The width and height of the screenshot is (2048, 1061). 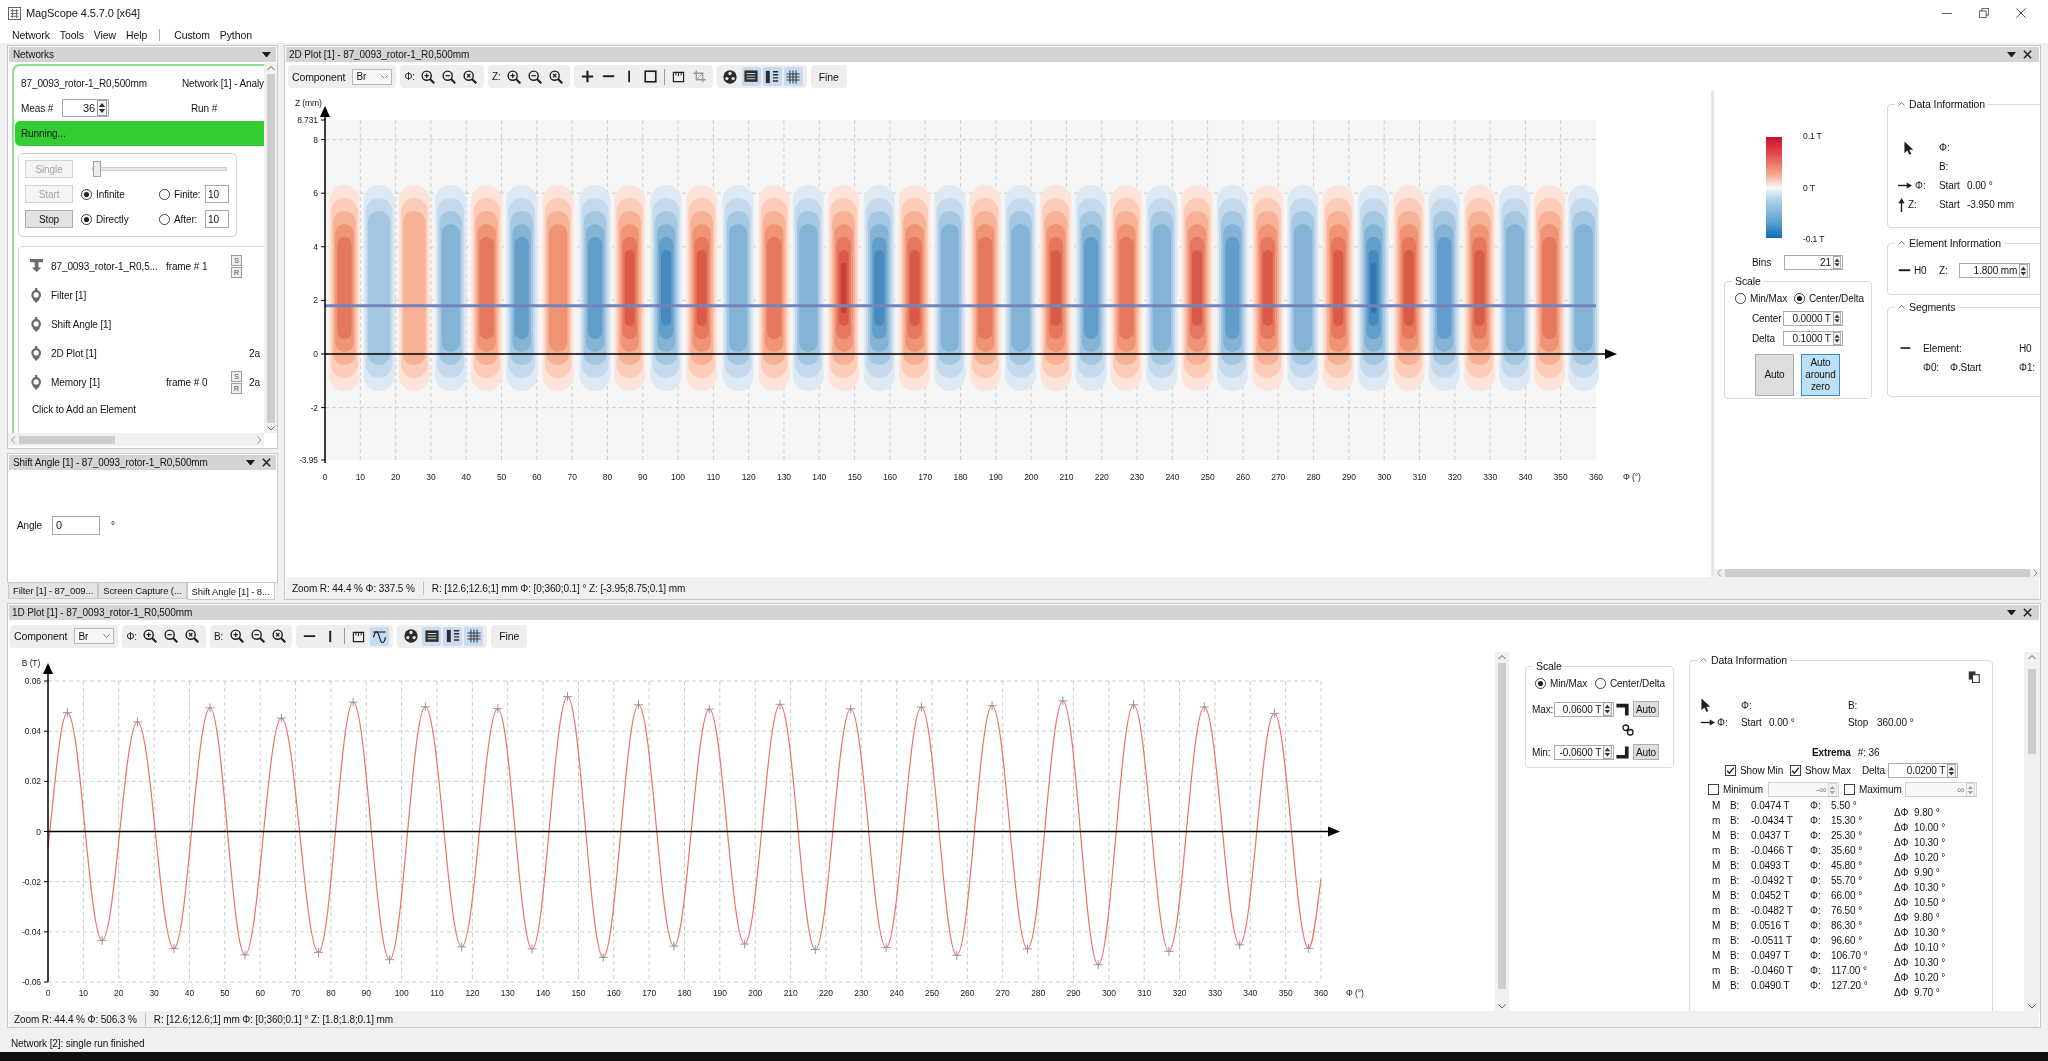 What do you see at coordinates (1974, 677) in the screenshot?
I see `copy-icon` at bounding box center [1974, 677].